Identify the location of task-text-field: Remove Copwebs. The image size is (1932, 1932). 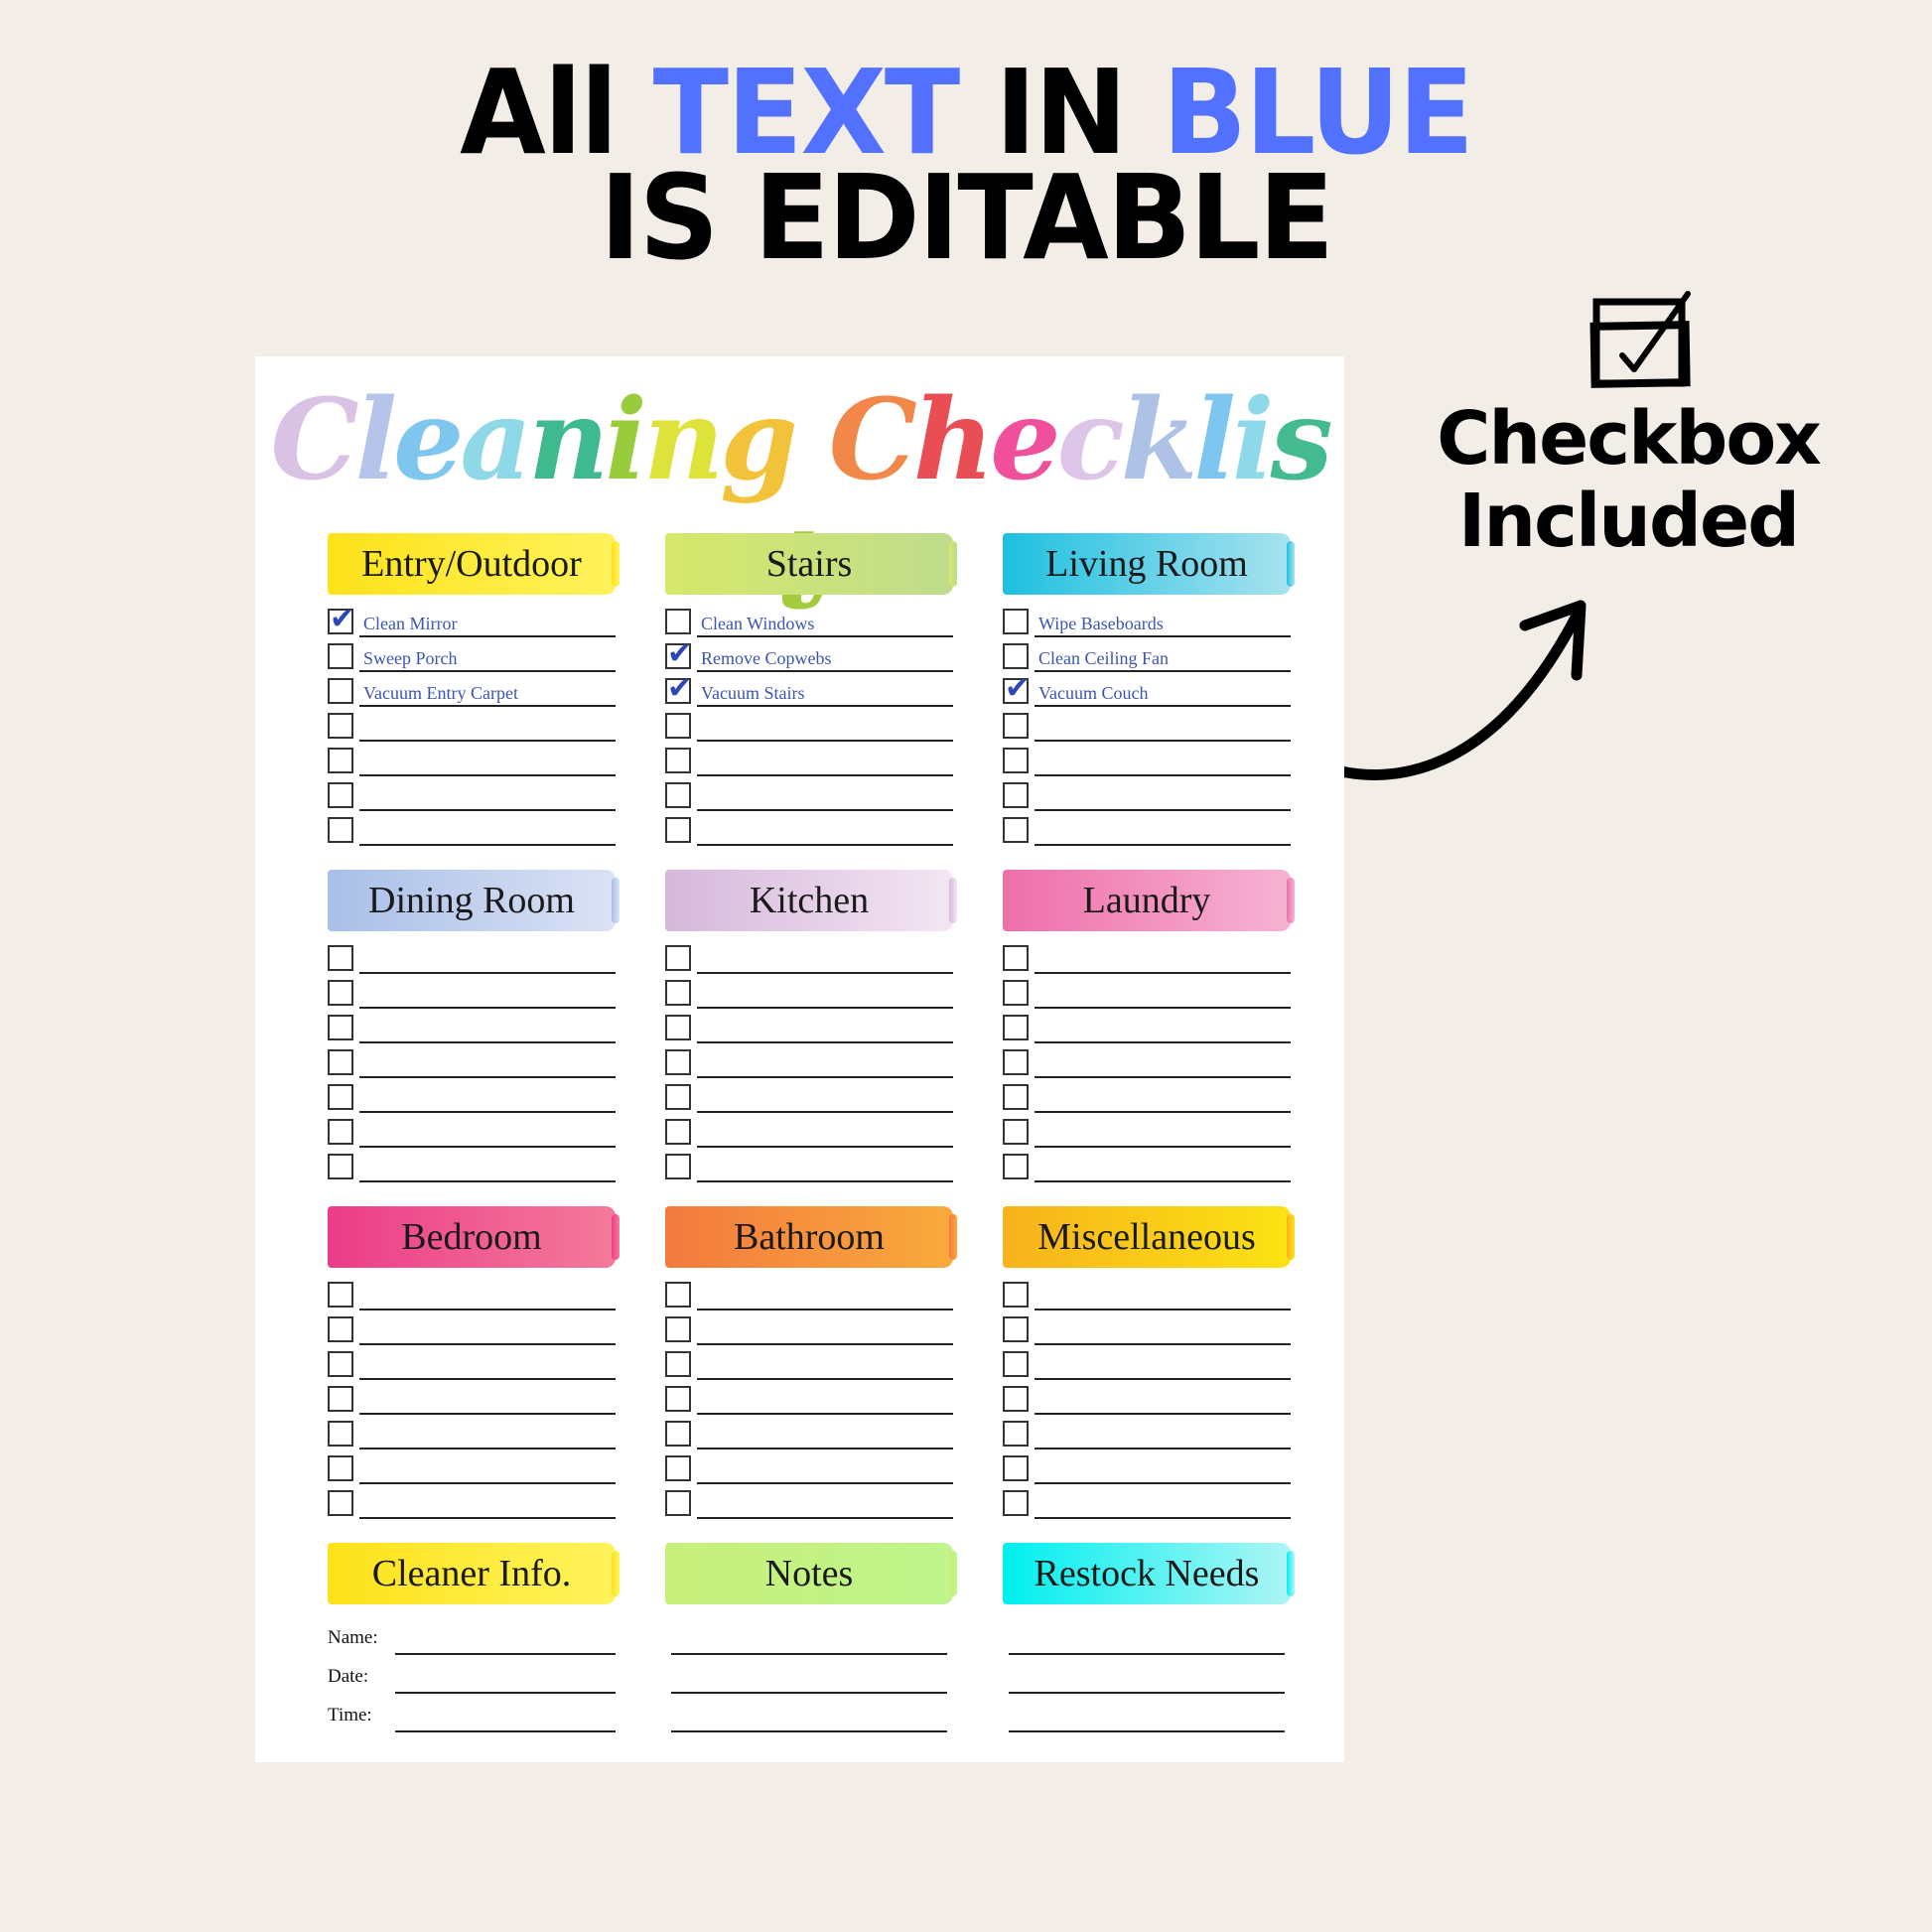
(825, 658).